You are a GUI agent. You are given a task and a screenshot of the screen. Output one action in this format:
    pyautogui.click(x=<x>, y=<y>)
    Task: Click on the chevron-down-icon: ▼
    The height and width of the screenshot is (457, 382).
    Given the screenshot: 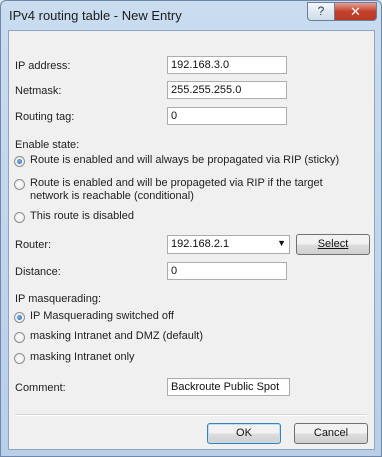 What is the action you would take?
    pyautogui.click(x=281, y=243)
    